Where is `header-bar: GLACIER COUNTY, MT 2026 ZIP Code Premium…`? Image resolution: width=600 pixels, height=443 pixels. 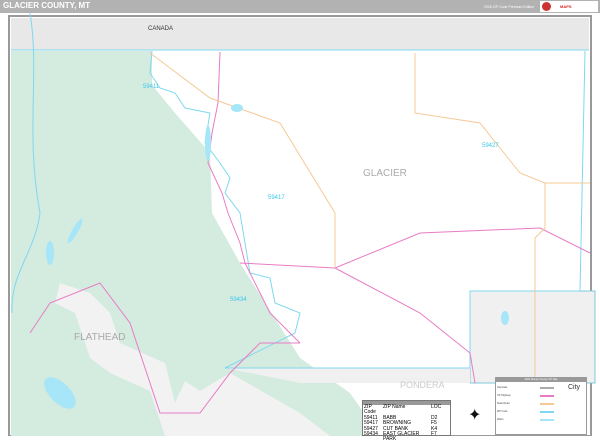
header-bar: GLACIER COUNTY, MT 2026 ZIP Code Premium… is located at coordinates (300, 6).